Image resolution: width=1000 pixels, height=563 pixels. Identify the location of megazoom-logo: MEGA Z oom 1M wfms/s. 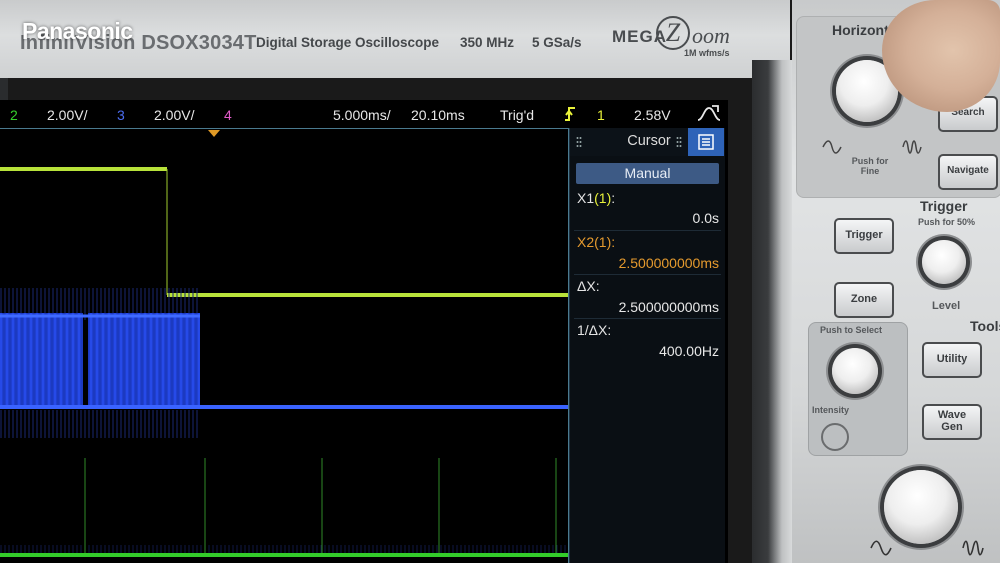
(682, 39).